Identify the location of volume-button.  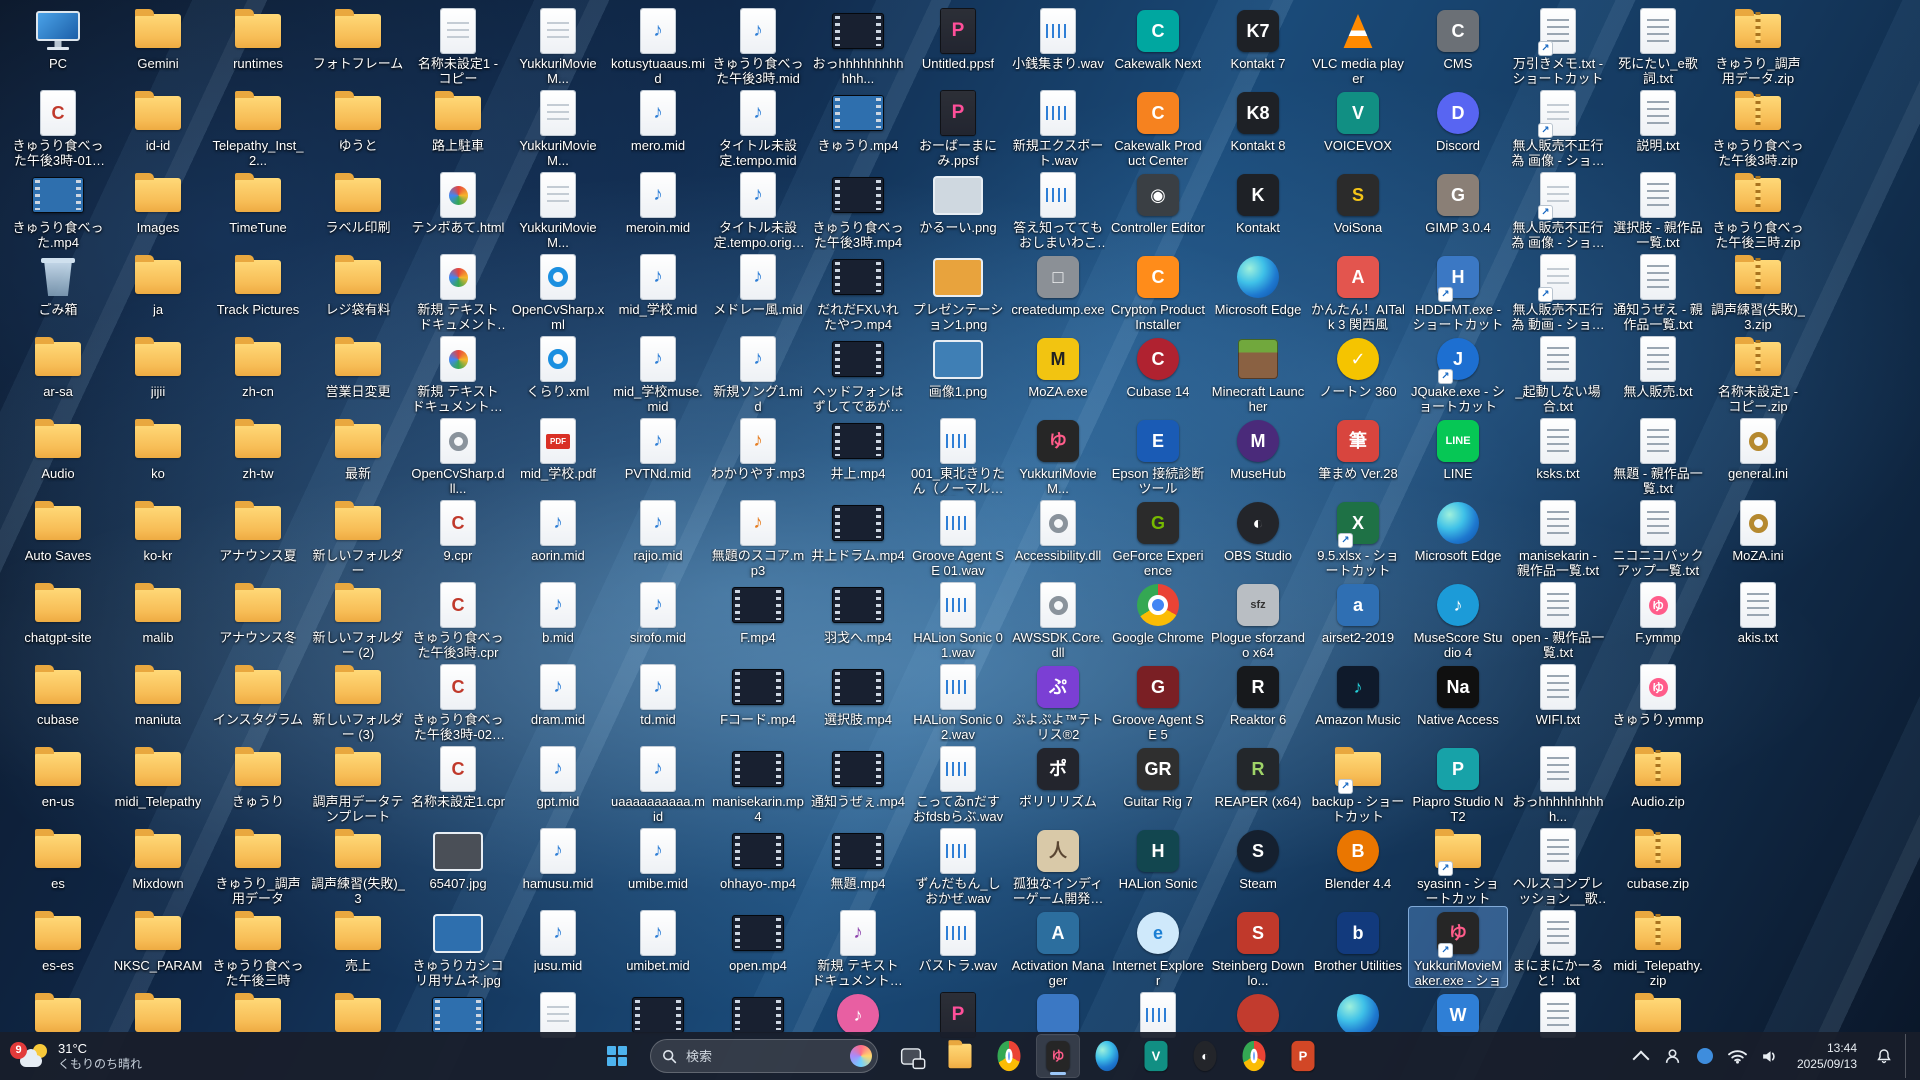
(1770, 1056).